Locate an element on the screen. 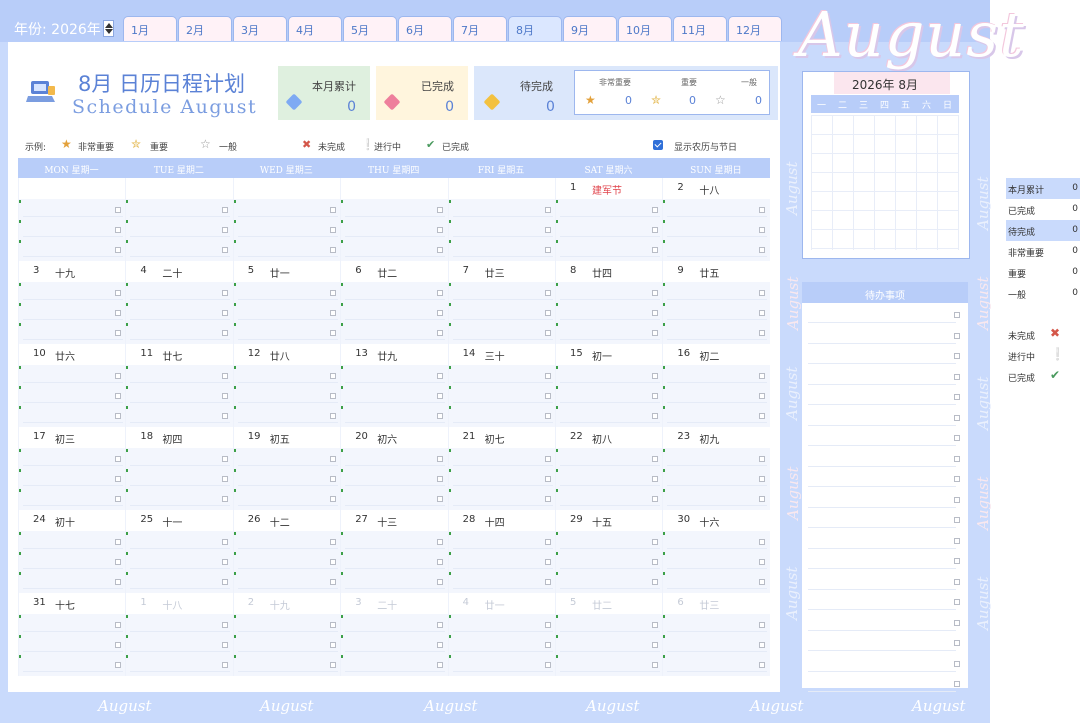 This screenshot has width=1080, height=723. day-cell: 22 初八 is located at coordinates (609, 468).